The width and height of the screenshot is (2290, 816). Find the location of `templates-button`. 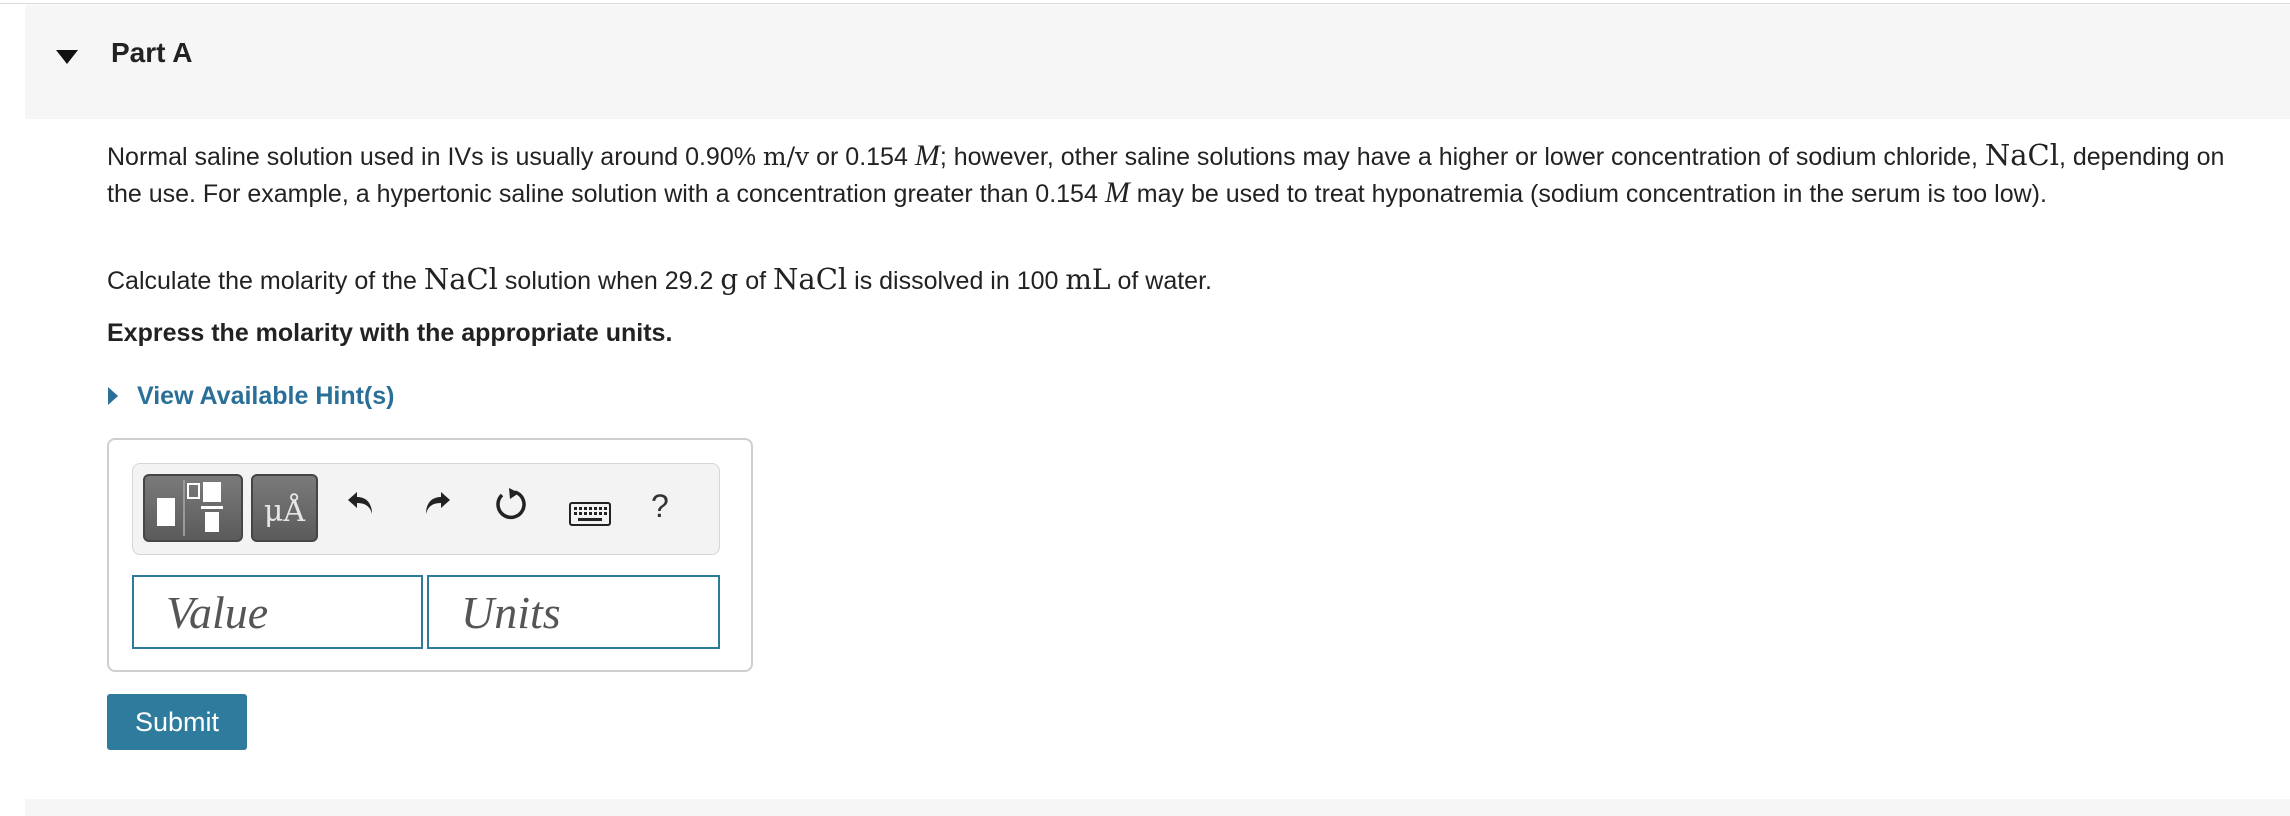

templates-button is located at coordinates (193, 508).